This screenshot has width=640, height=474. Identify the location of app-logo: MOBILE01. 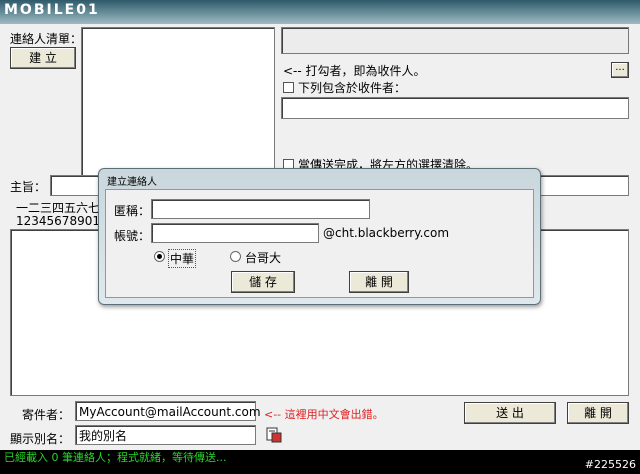
(52, 10).